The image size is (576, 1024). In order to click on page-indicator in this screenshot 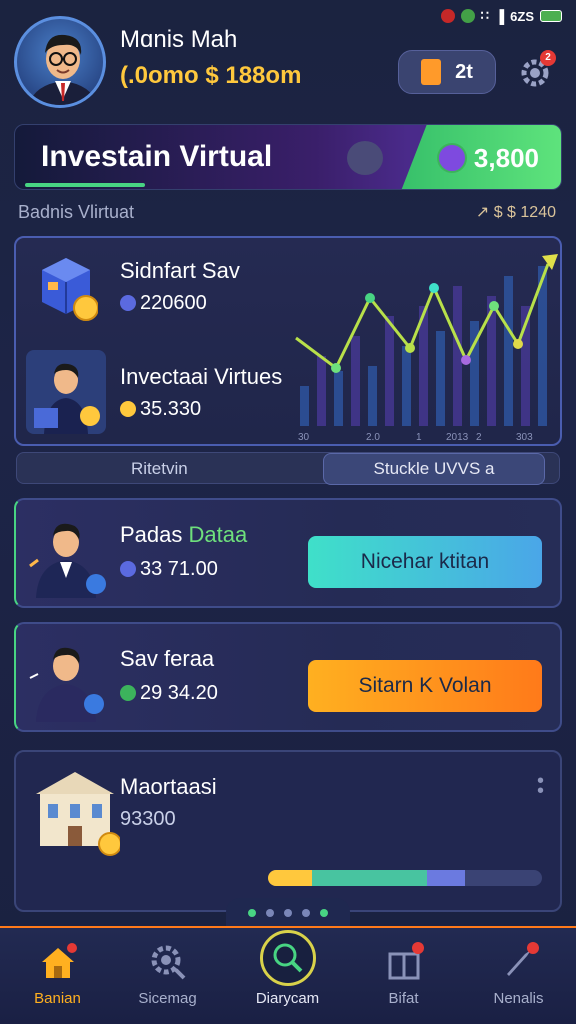, I will do `click(288, 913)`.